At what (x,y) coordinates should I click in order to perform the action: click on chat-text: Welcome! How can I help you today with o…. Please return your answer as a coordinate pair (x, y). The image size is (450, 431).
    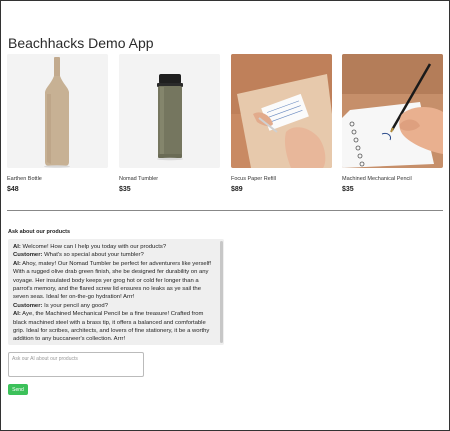
    Looking at the image, I should click on (94, 247).